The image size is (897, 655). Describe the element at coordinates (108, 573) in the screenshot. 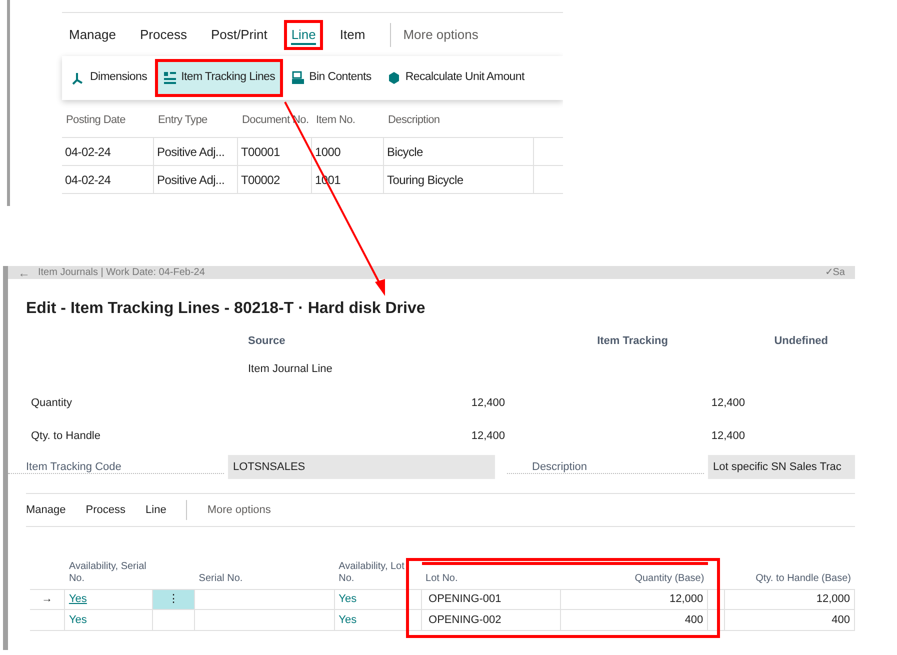

I see `column-header: Availability, Serial No.` at that location.